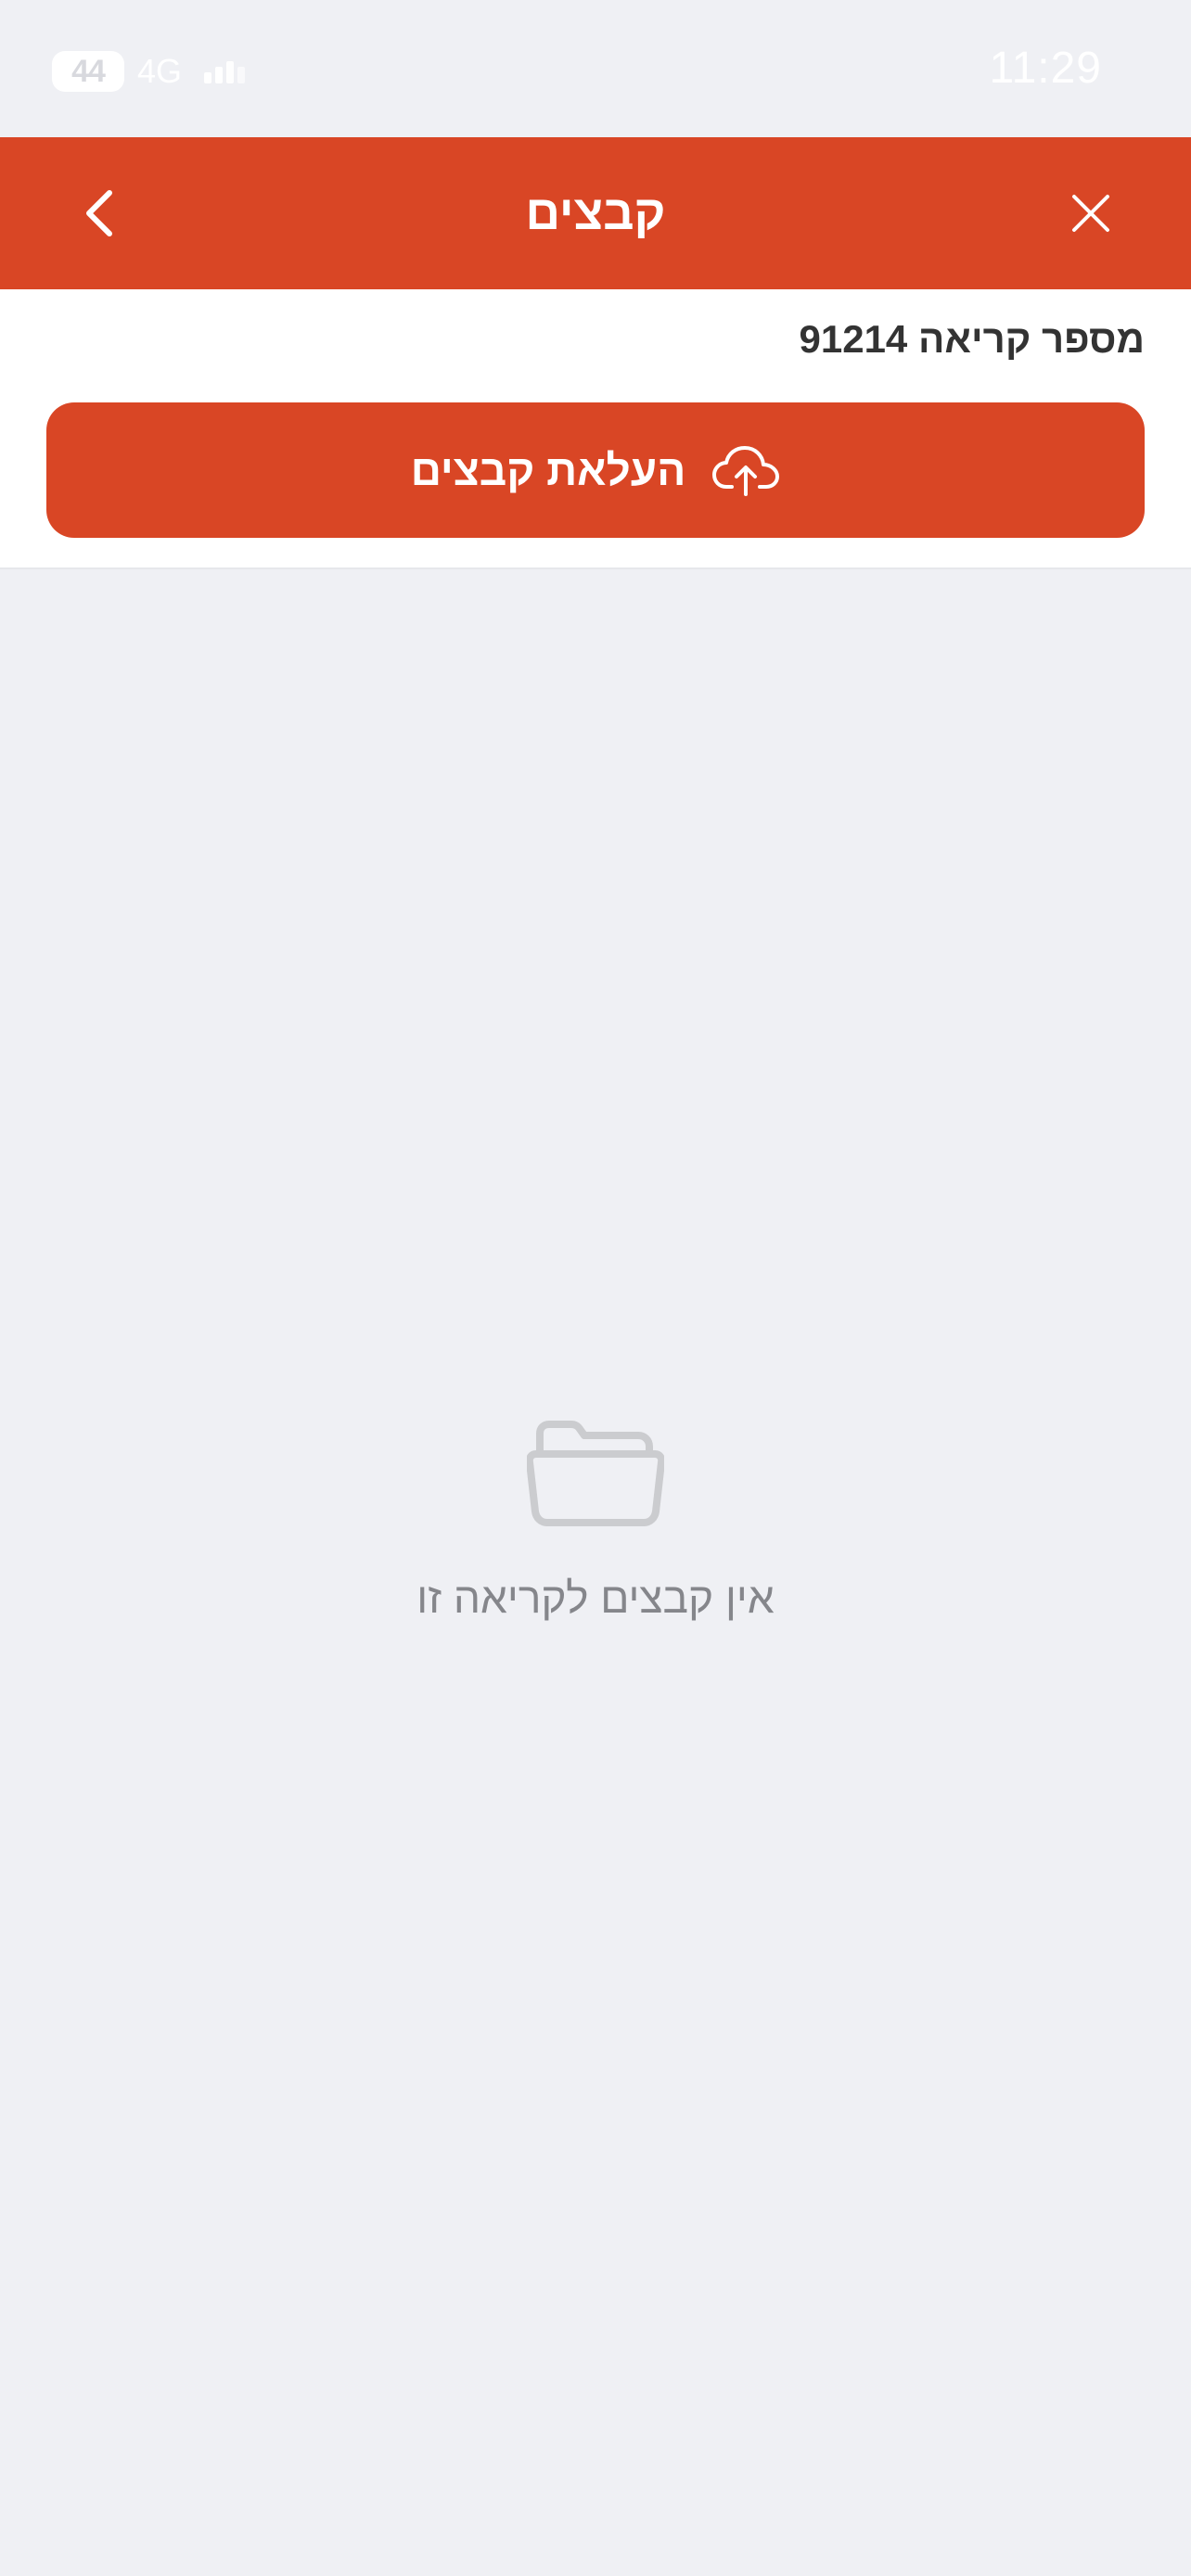 This screenshot has height=2576, width=1191. I want to click on close-button, so click(1091, 213).